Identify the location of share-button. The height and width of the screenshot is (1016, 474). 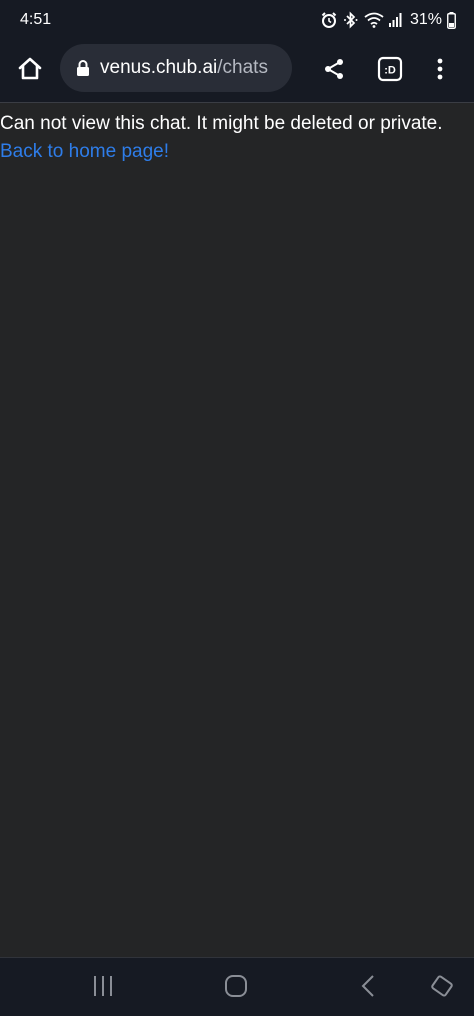
(334, 71).